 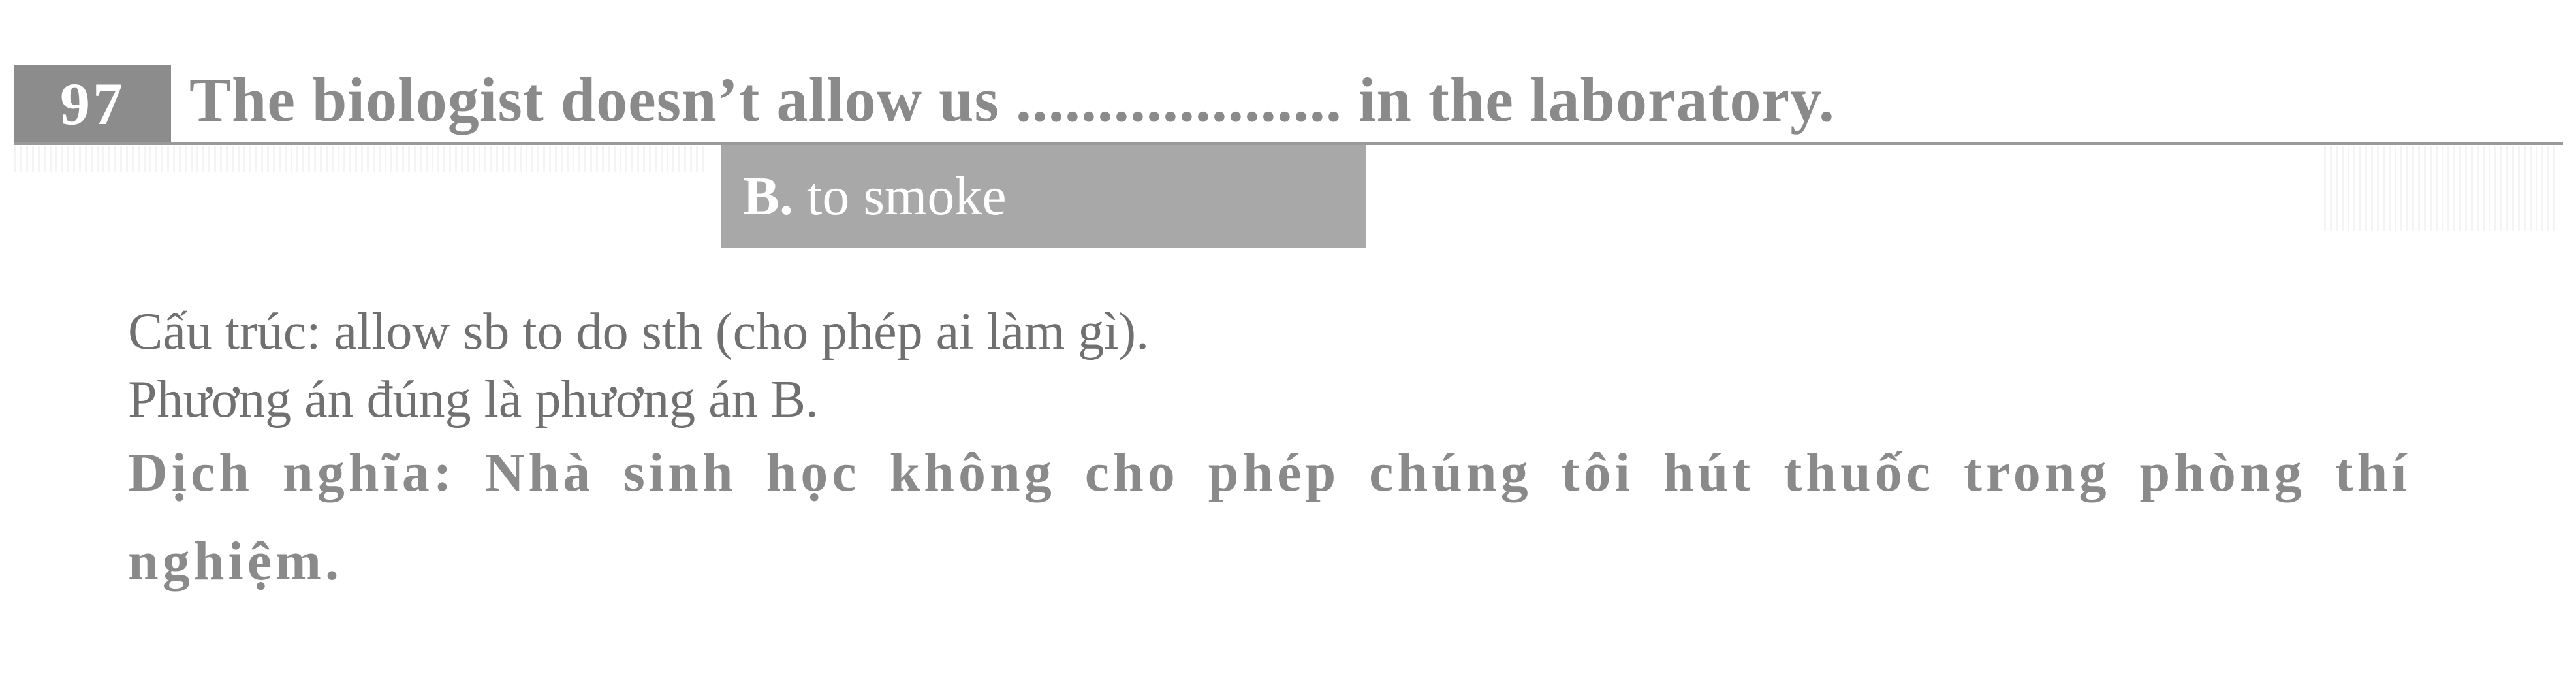 I want to click on answer-letter: B., so click(x=768, y=196).